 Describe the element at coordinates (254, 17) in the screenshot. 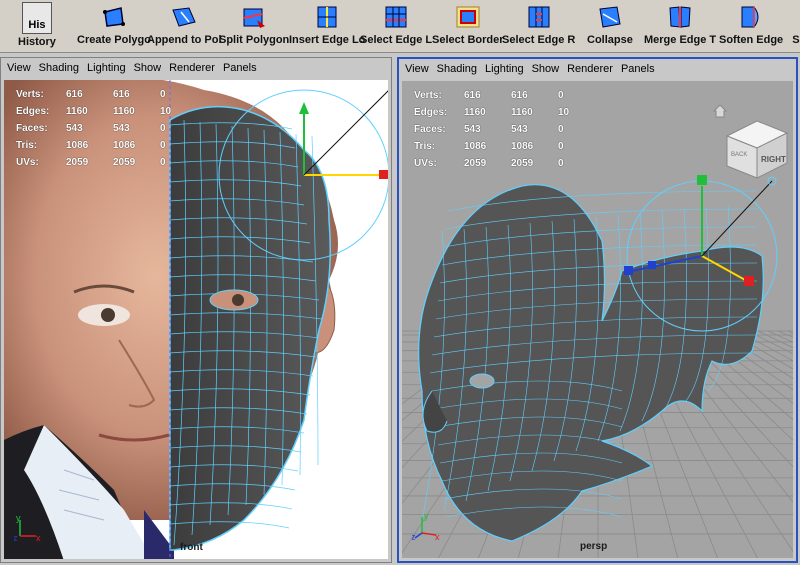

I see `split-polygon-icon` at that location.